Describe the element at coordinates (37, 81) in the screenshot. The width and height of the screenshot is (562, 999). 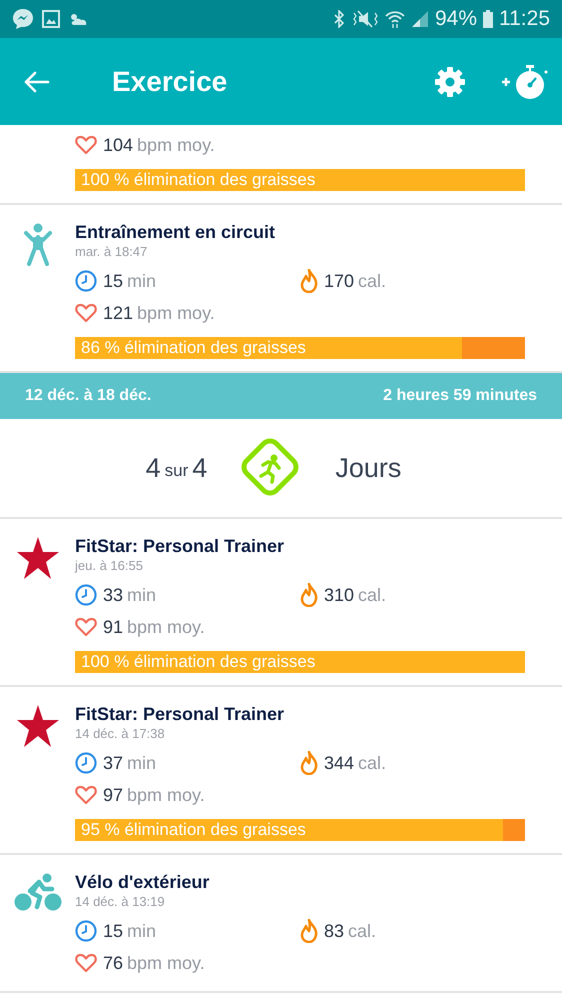
I see `back-arrow-icon` at that location.